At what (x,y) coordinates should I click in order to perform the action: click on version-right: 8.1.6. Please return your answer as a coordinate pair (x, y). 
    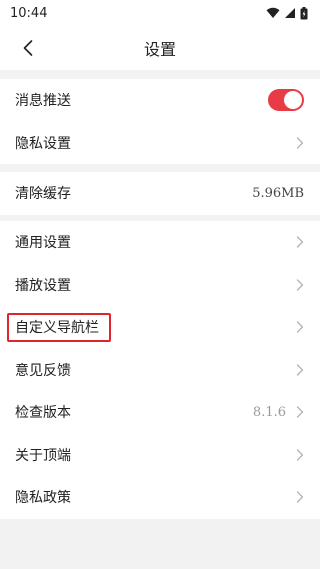
    Looking at the image, I should click on (278, 412).